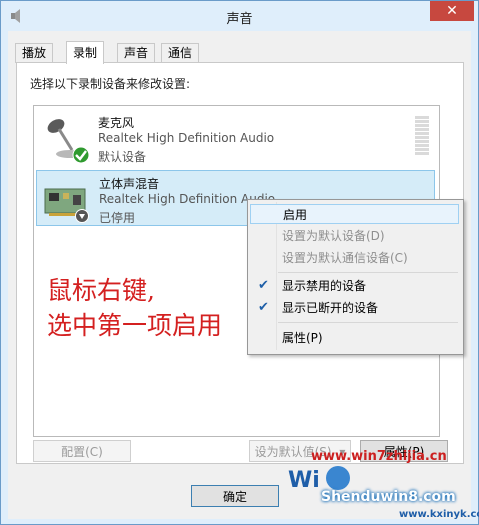  Describe the element at coordinates (180, 53) in the screenshot. I see `tab-communications: 通信` at that location.